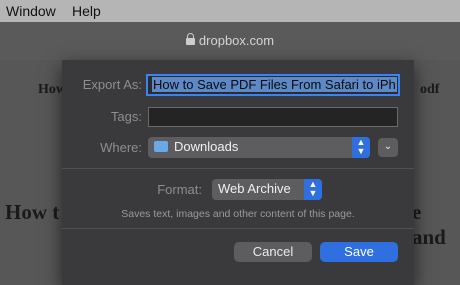  What do you see at coordinates (236, 40) in the screenshot?
I see `address-text: dropbox.com` at bounding box center [236, 40].